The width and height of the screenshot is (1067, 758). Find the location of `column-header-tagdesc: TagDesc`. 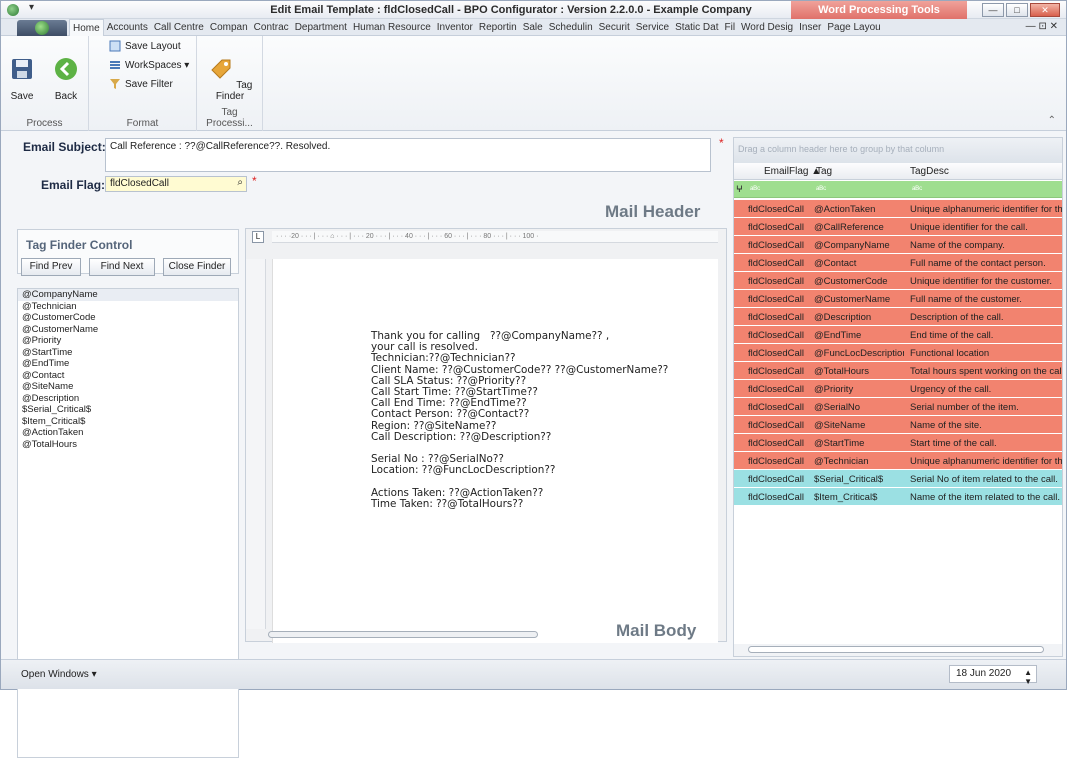

column-header-tagdesc: TagDesc is located at coordinates (929, 171).